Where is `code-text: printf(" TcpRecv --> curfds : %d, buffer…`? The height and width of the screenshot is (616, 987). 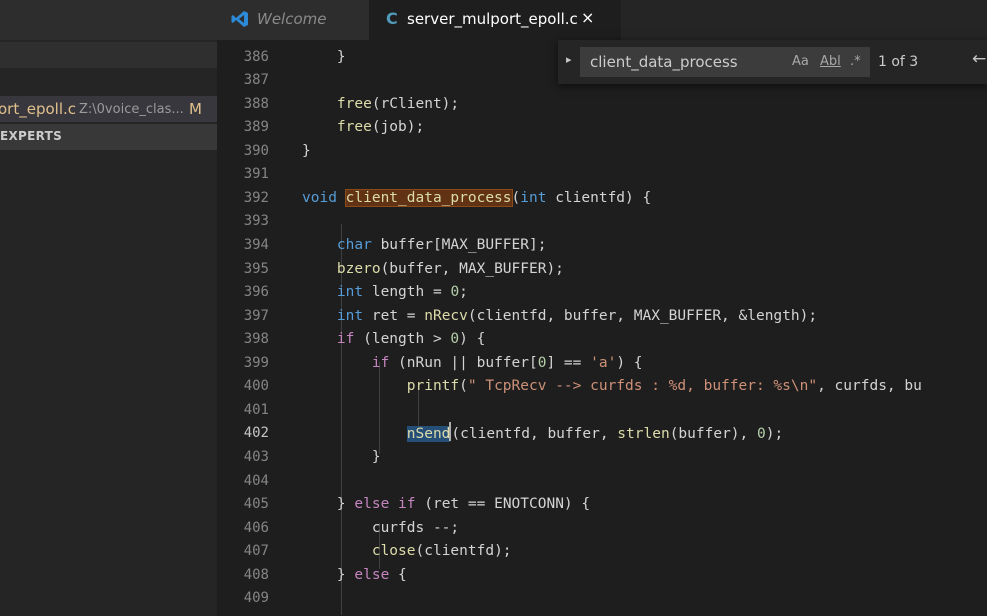
code-text: printf(" TcpRecv --> curfds : %d, buffer… is located at coordinates (664, 386).